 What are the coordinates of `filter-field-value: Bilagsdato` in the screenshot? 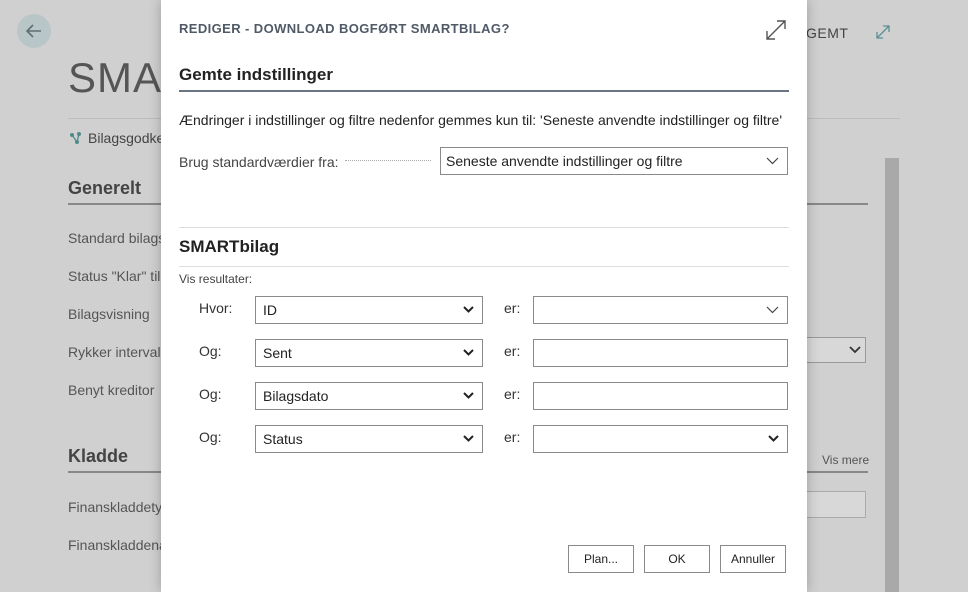 It's located at (296, 396).